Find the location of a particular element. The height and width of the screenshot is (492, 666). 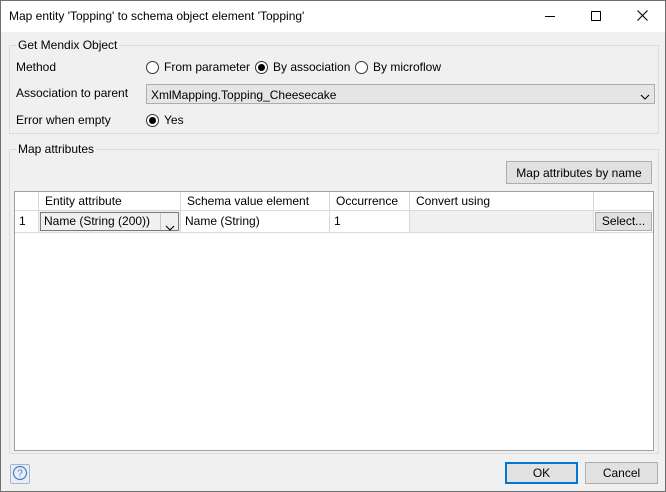

grid-header-empty is located at coordinates (623, 201).